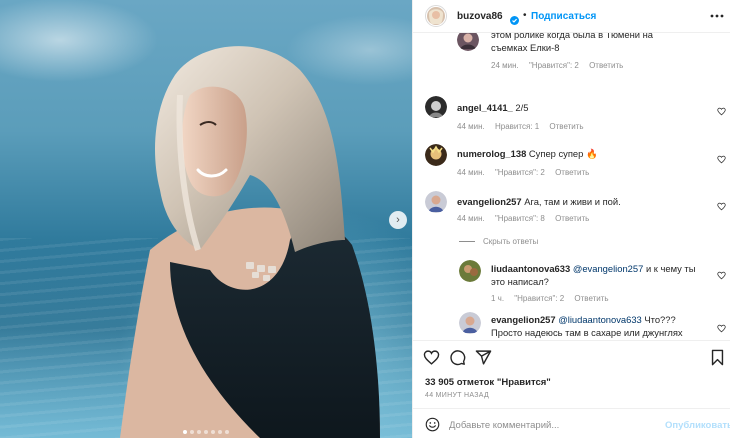 The height and width of the screenshot is (438, 730). I want to click on carousel-dots, so click(206, 432).